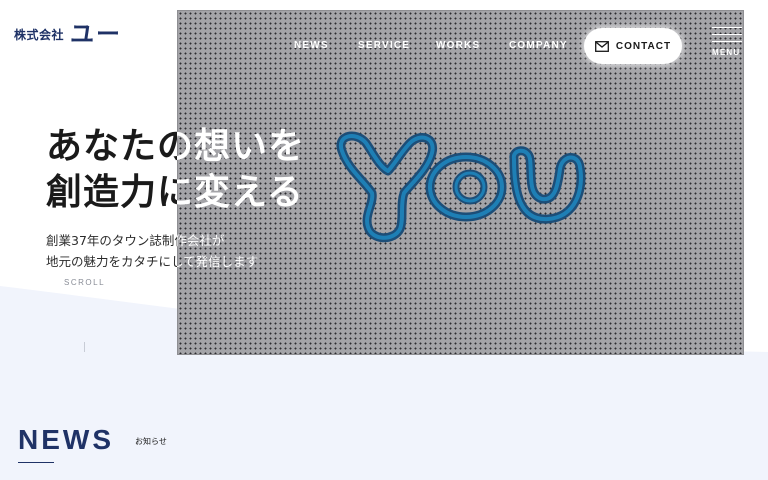 The image size is (768, 480). What do you see at coordinates (39, 34) in the screenshot?
I see `logo-subtext: 株式会社` at bounding box center [39, 34].